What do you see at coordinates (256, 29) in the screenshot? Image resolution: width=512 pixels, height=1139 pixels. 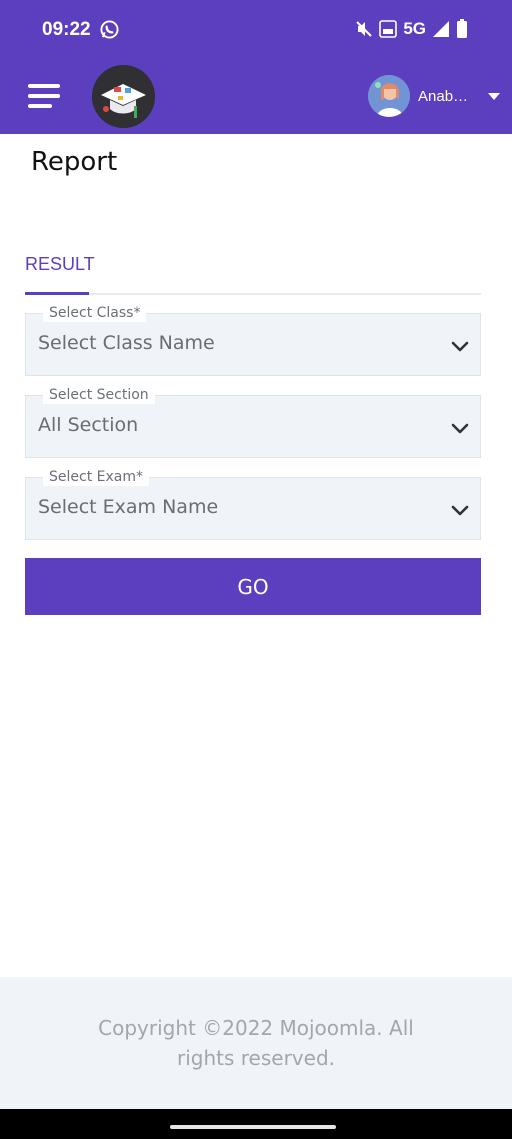 I see `status-bar: 09:22 5G` at bounding box center [256, 29].